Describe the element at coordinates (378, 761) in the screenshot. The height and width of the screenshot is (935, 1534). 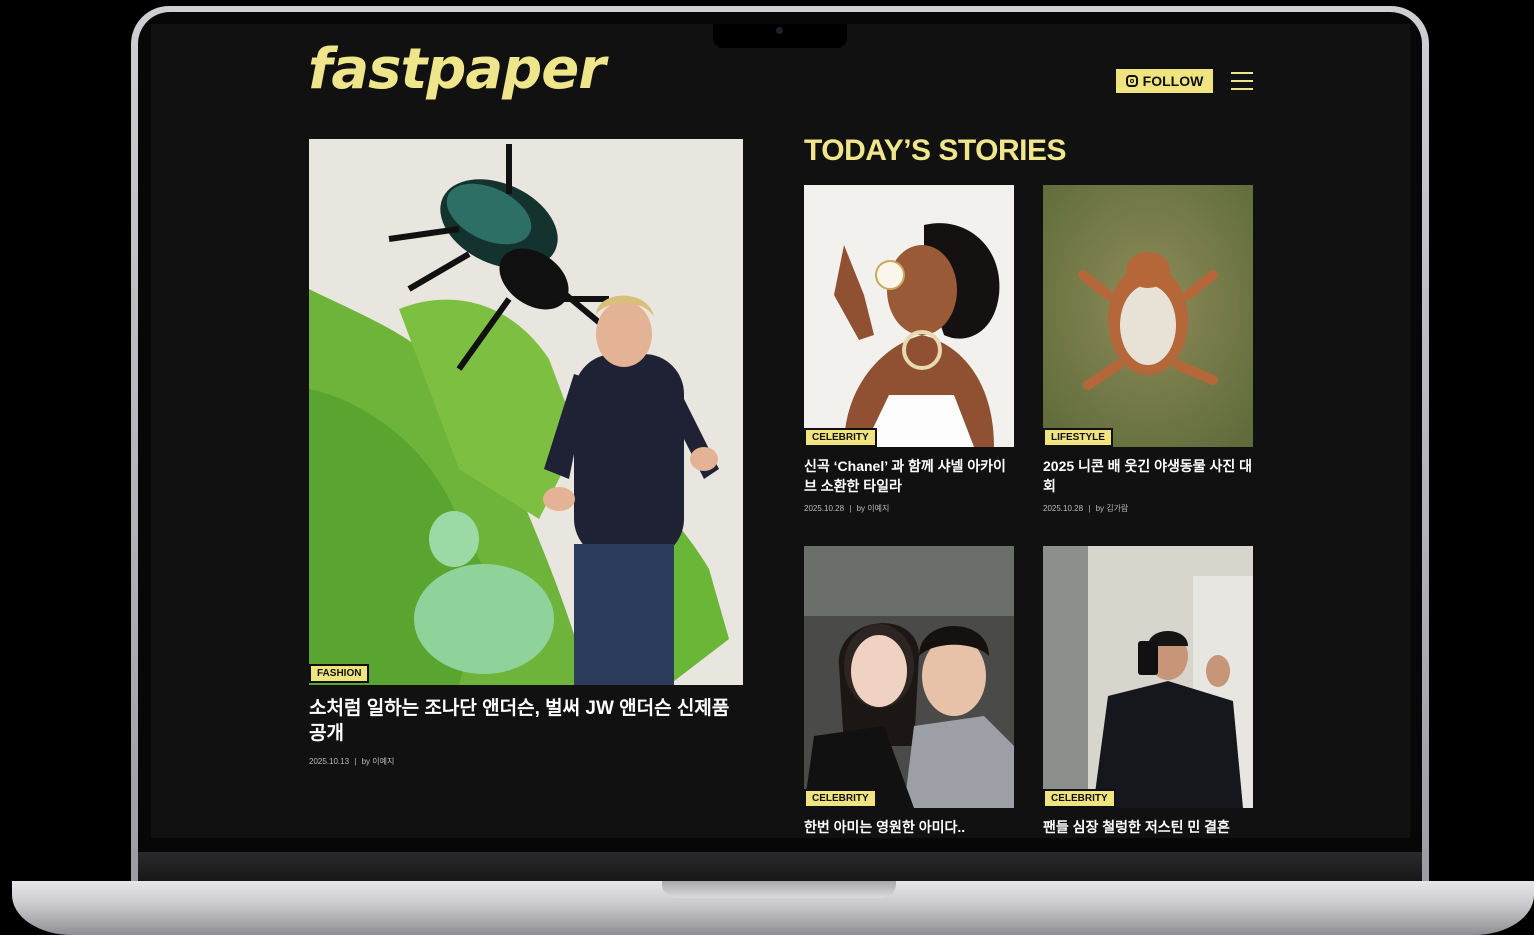
I see `hero-story-author: by 이예지` at that location.